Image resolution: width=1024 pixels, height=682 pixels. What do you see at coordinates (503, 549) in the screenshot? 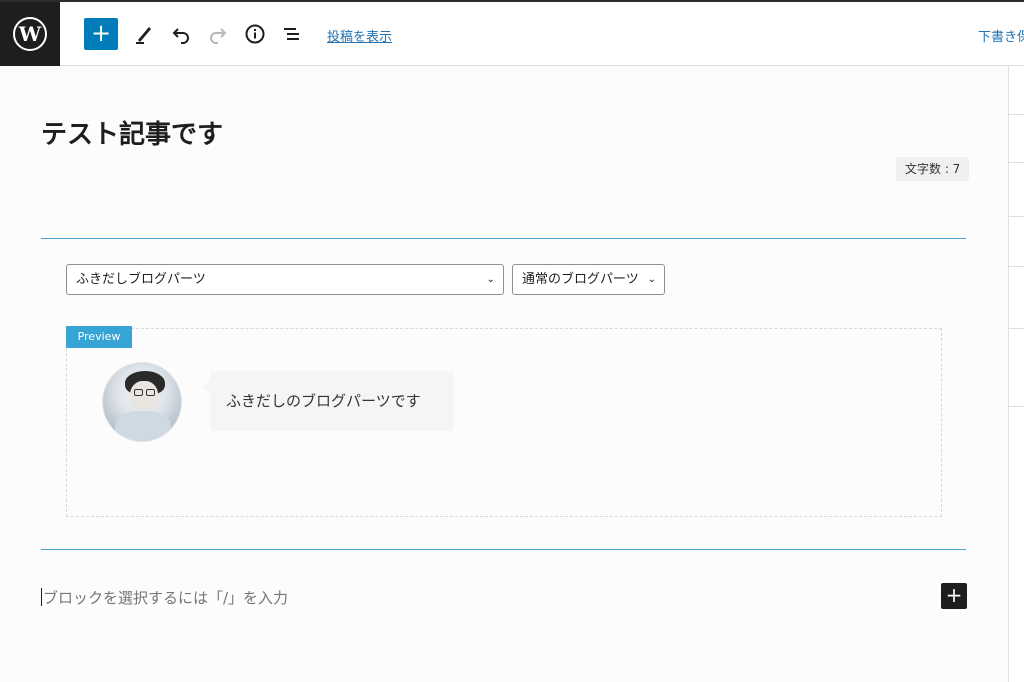
I see `block-bottom-border` at bounding box center [503, 549].